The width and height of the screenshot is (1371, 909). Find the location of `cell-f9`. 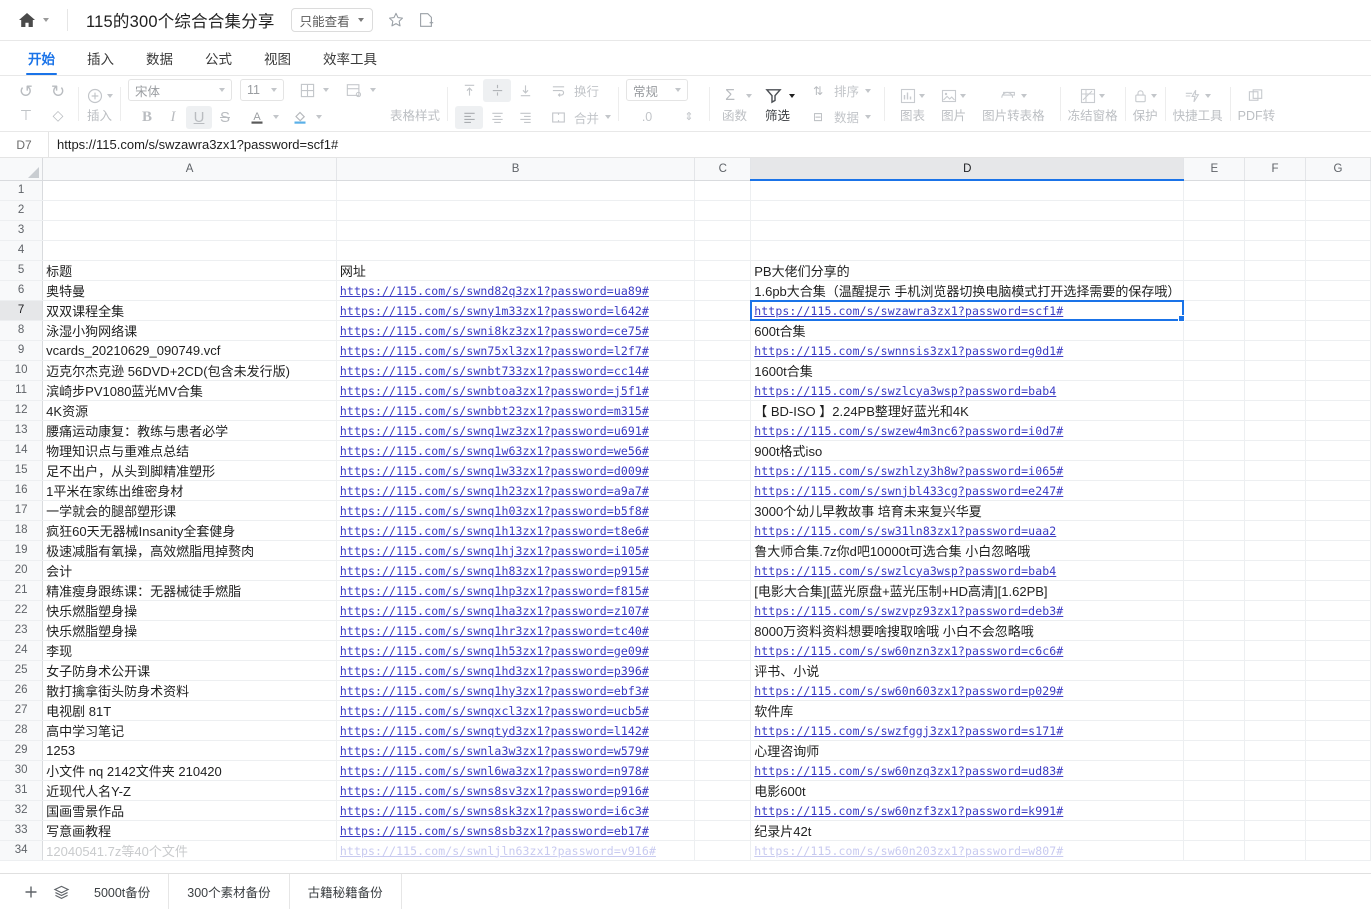

cell-f9 is located at coordinates (1275, 350).